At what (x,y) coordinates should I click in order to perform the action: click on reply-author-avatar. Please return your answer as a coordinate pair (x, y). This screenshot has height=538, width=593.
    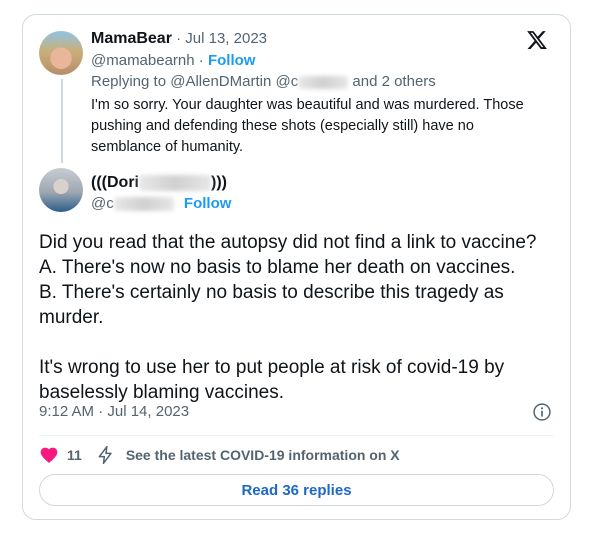
    Looking at the image, I should click on (61, 53).